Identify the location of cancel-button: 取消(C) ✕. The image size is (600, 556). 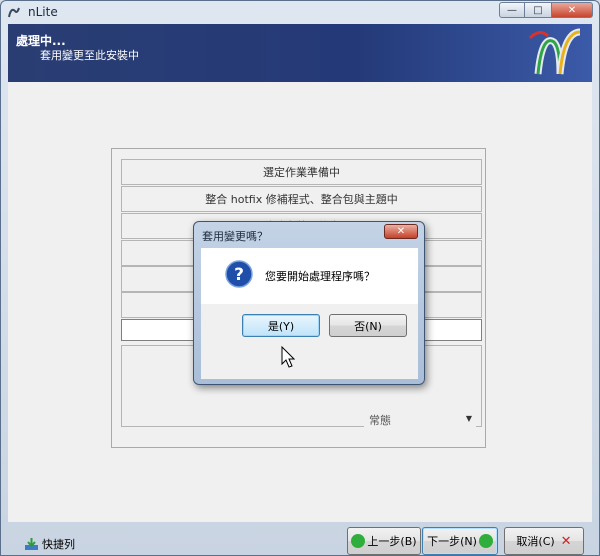
(544, 541).